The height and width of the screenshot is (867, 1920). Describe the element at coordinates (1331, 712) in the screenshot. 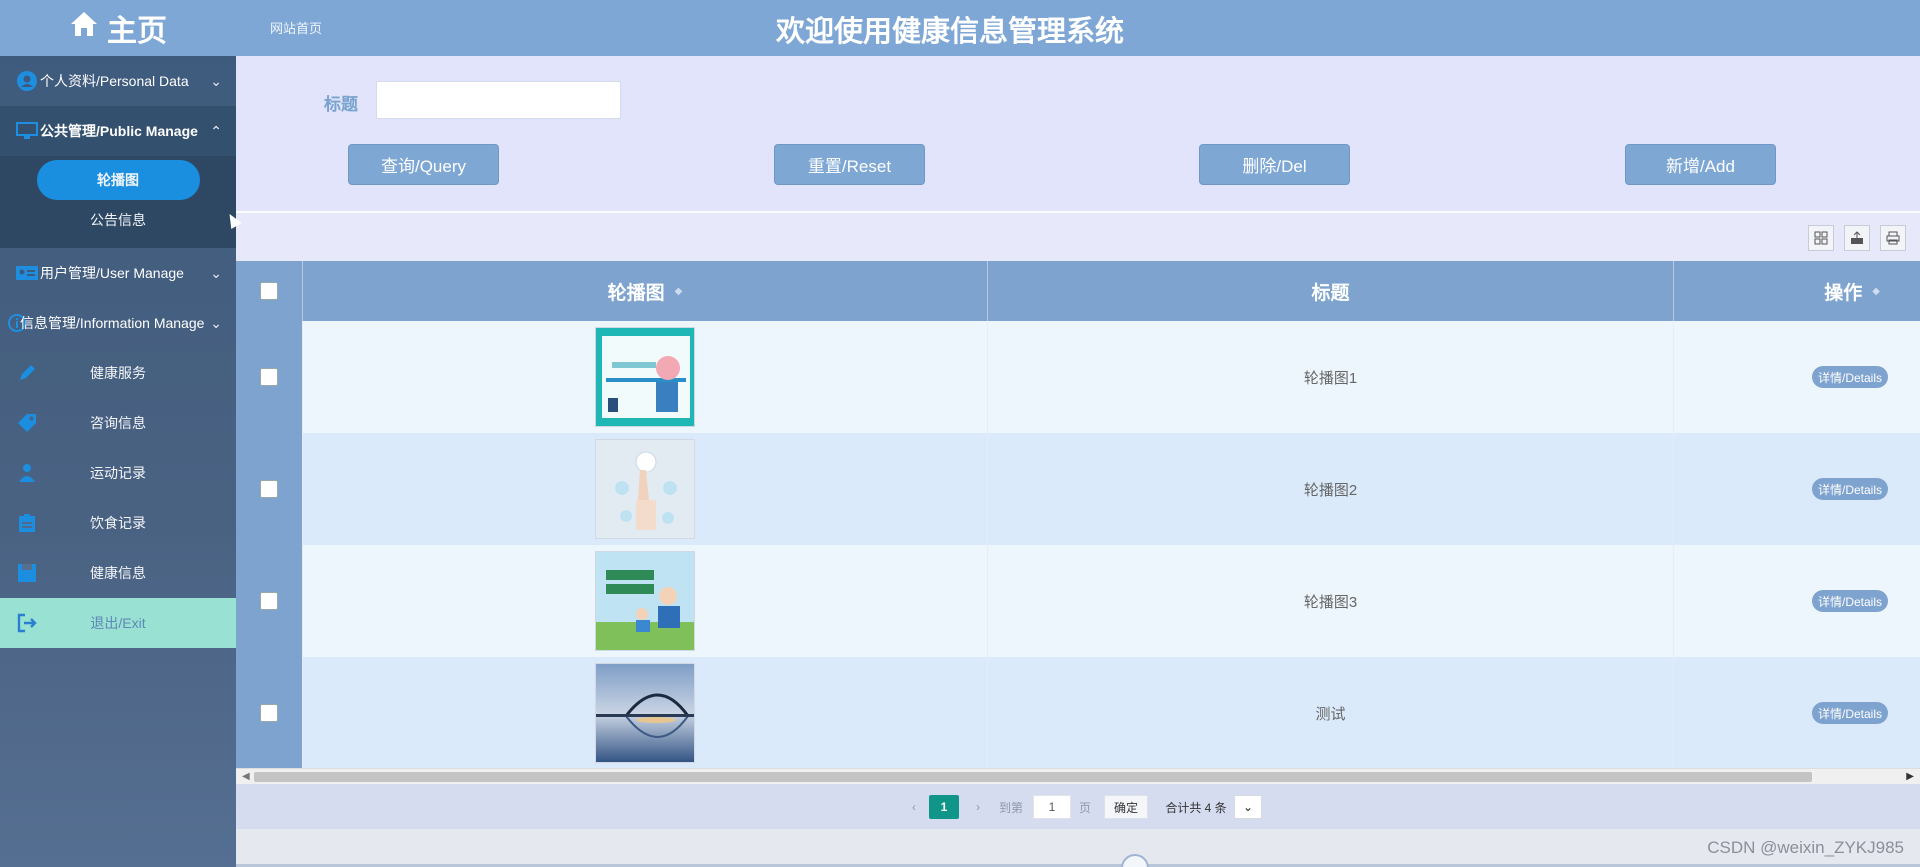

I see `title-cell: 测试` at that location.